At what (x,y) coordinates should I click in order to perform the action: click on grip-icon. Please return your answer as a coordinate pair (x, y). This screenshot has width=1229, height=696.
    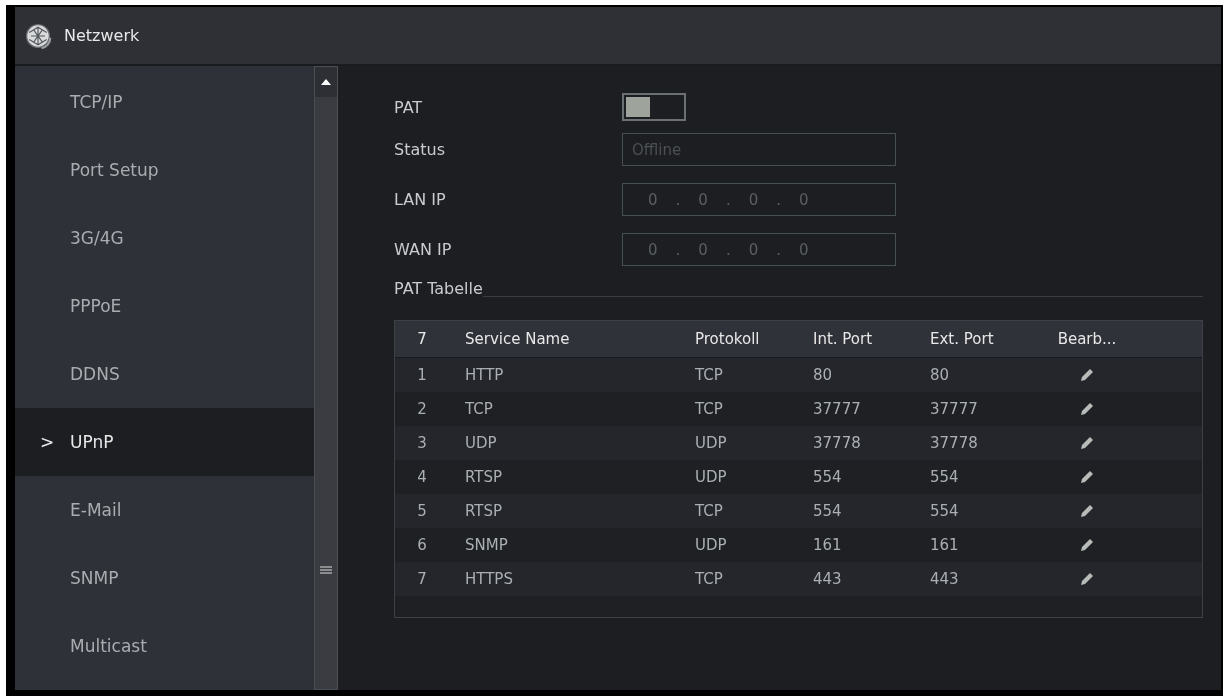
    Looking at the image, I should click on (326, 570).